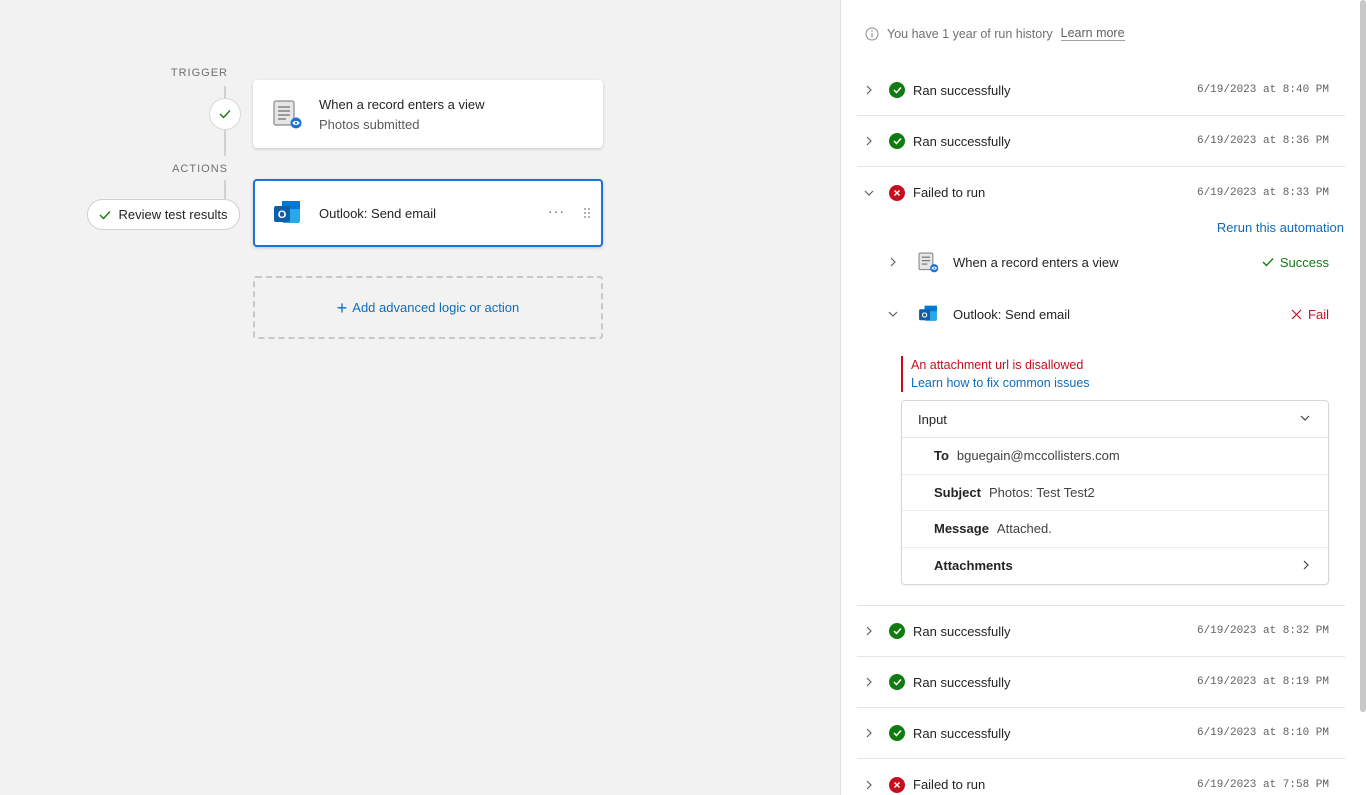 The height and width of the screenshot is (795, 1366). I want to click on add-logic-or-action-button: + Add advanced logic or action, so click(428, 307).